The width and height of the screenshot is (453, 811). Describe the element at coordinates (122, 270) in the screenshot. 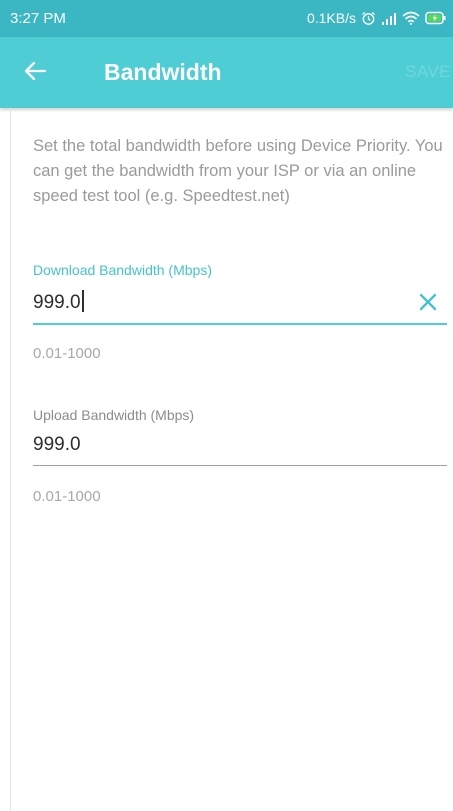

I see `download-bandwidth-label: Download Bandwidth (Mbps)` at that location.